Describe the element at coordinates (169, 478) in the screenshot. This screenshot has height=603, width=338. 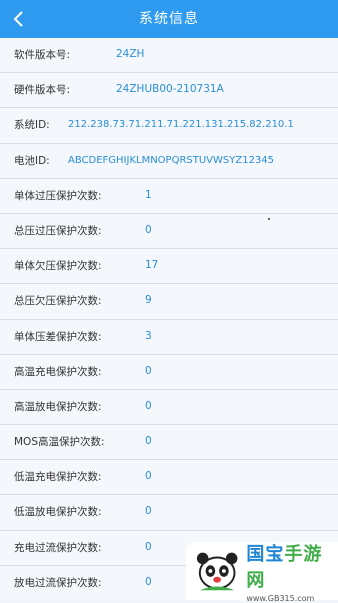
I see `info-row-low-temp-charge: 低温充电保护次数: 0` at that location.